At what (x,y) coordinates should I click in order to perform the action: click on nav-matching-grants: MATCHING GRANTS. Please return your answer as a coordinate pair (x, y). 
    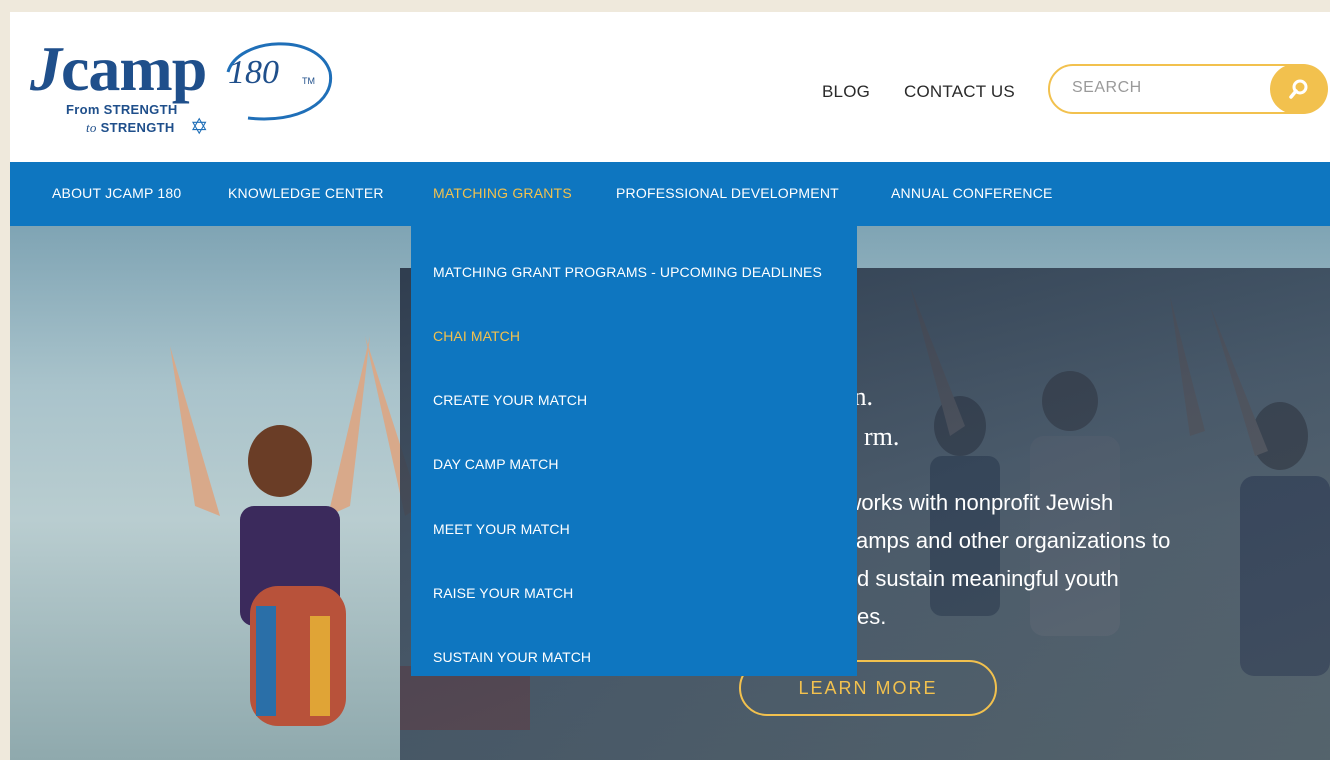
    Looking at the image, I should click on (502, 193).